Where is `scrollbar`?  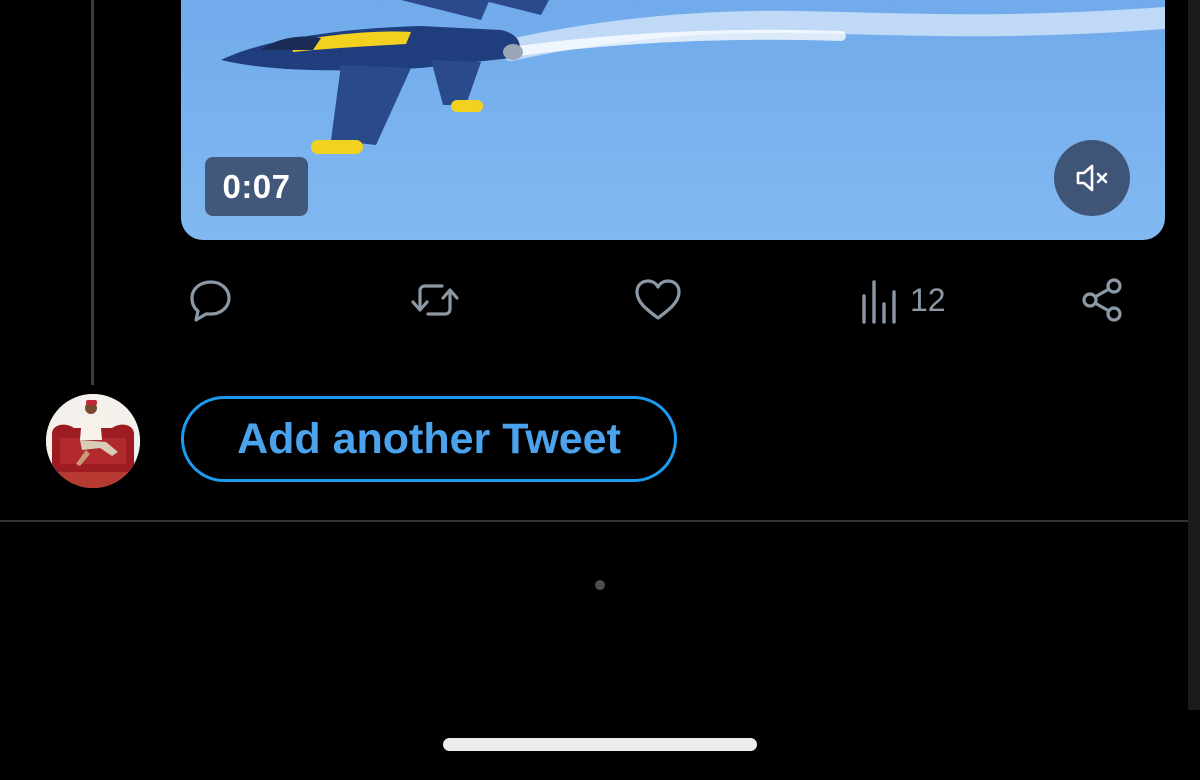 scrollbar is located at coordinates (1194, 355).